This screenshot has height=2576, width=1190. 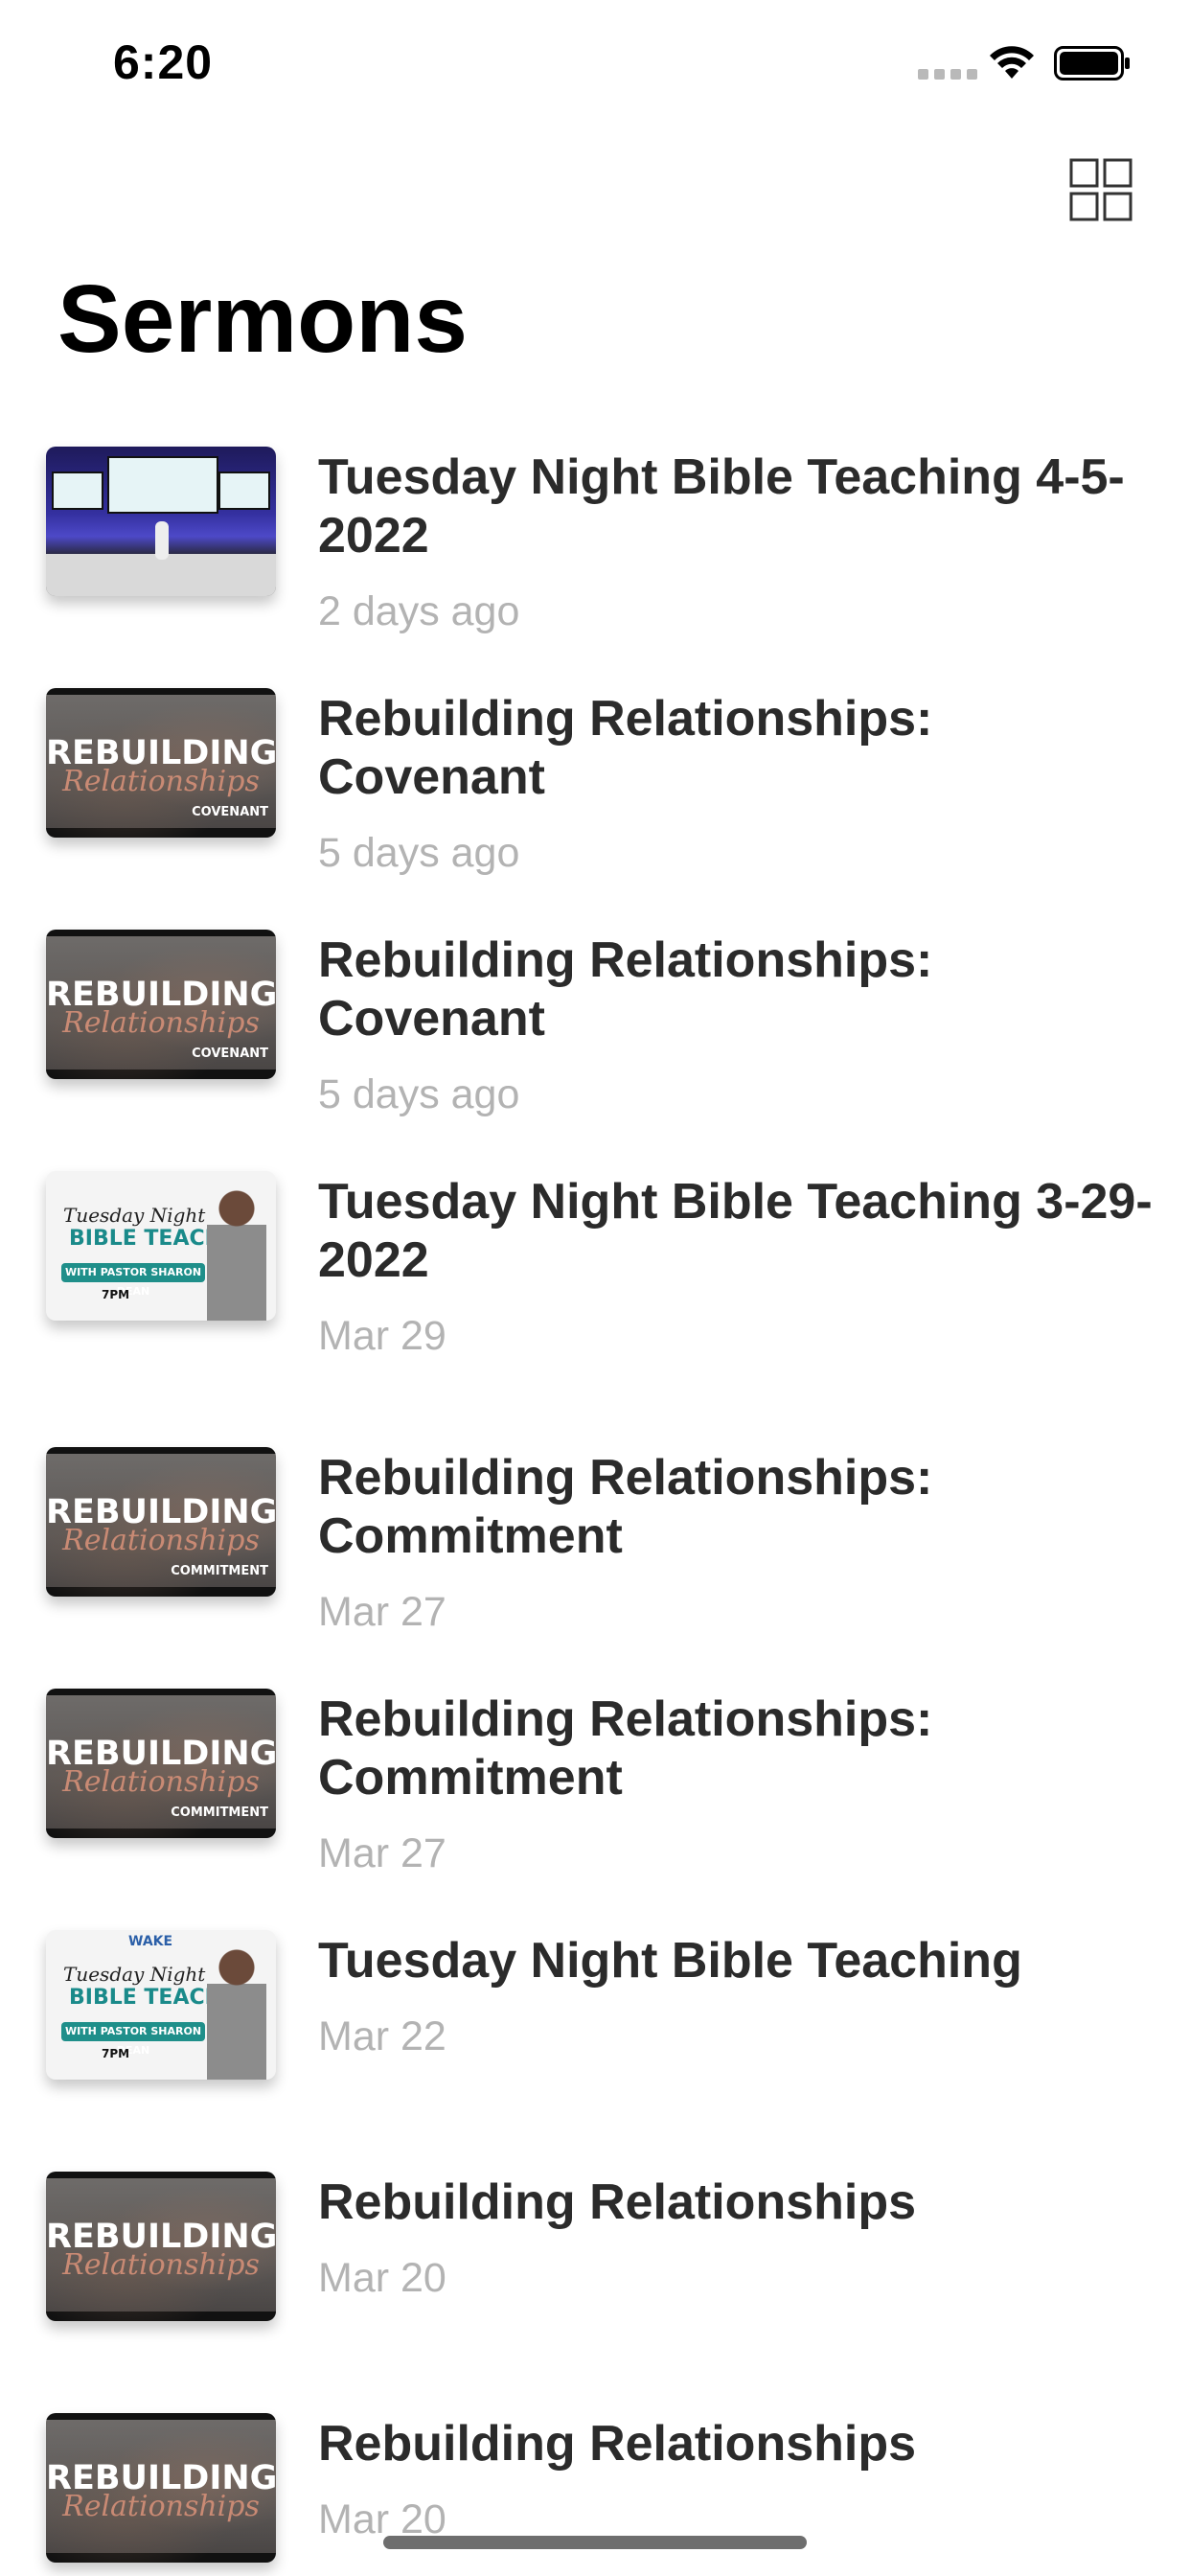 What do you see at coordinates (1092, 63) in the screenshot?
I see `battery-icon` at bounding box center [1092, 63].